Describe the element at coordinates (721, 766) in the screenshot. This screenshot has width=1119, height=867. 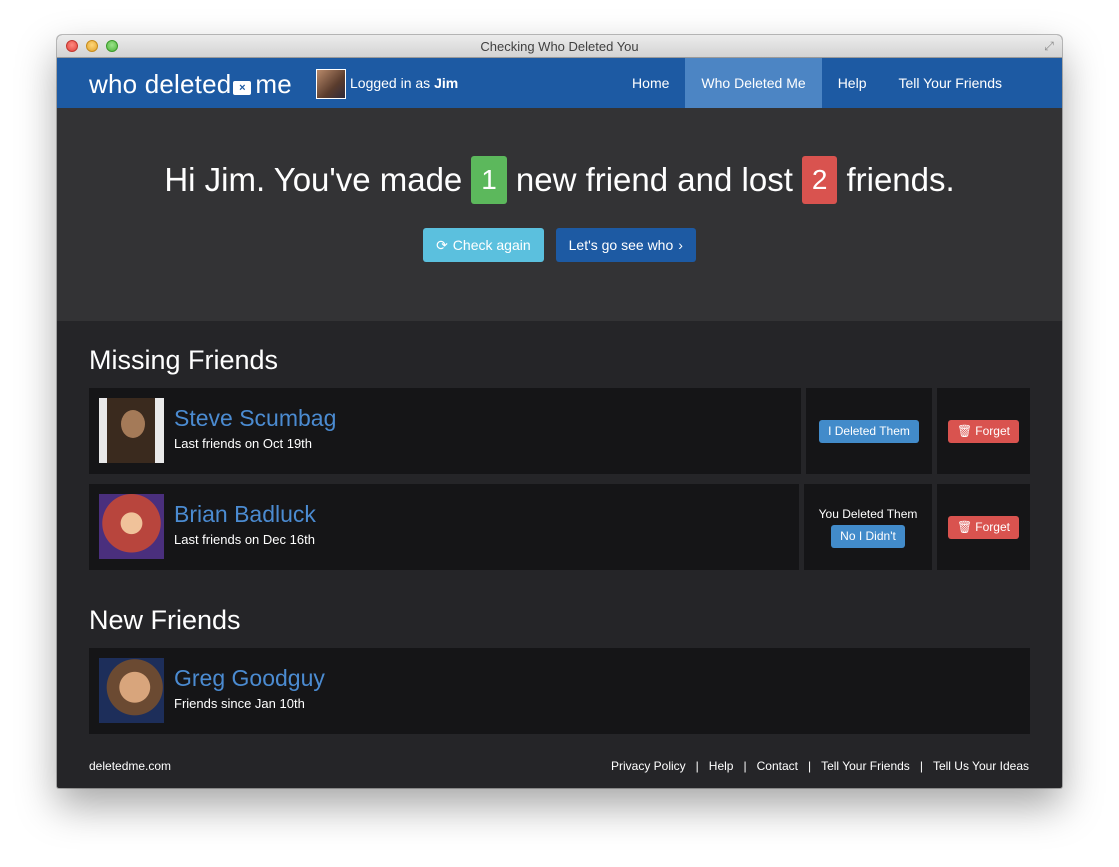
I see `footer-link-help: Help` at that location.